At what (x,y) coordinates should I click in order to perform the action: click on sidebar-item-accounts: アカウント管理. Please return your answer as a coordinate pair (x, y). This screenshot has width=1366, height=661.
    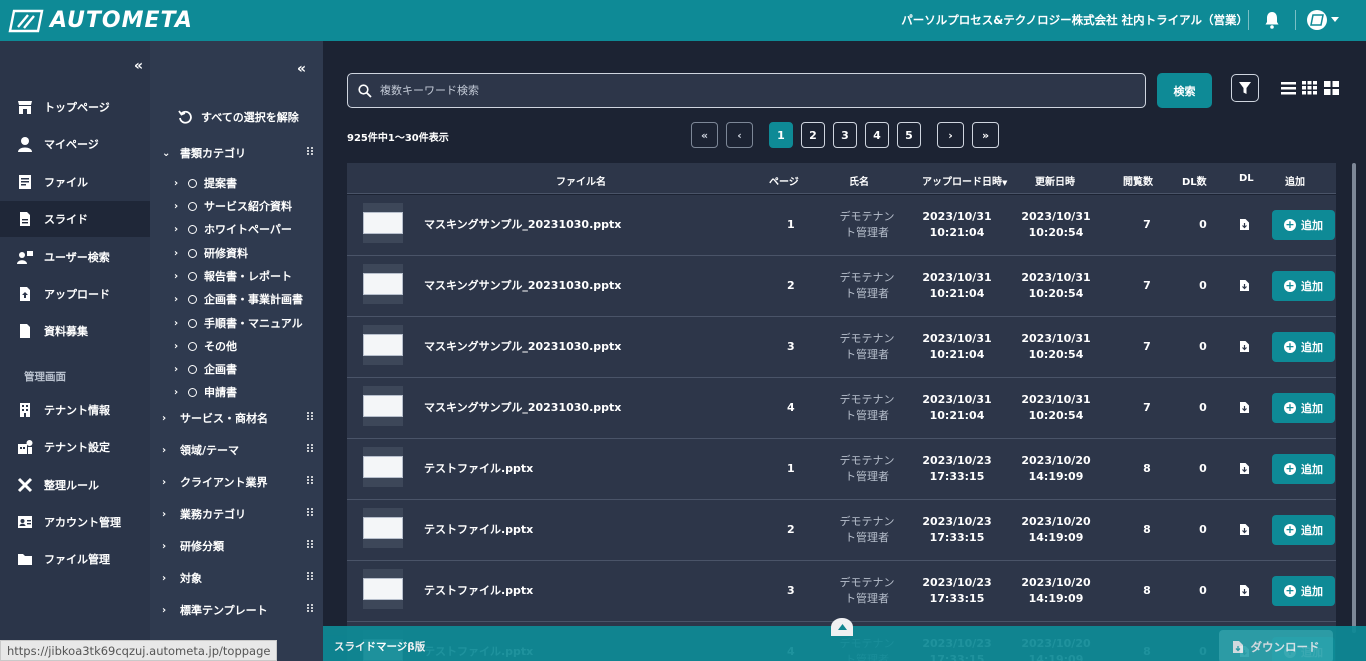
    Looking at the image, I should click on (75, 522).